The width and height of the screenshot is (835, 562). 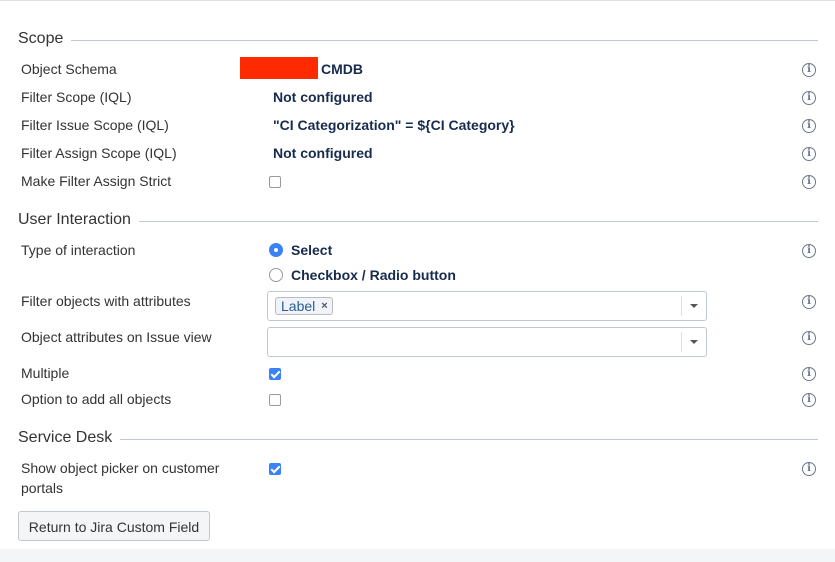 What do you see at coordinates (276, 250) in the screenshot?
I see `interaction-select-radio` at bounding box center [276, 250].